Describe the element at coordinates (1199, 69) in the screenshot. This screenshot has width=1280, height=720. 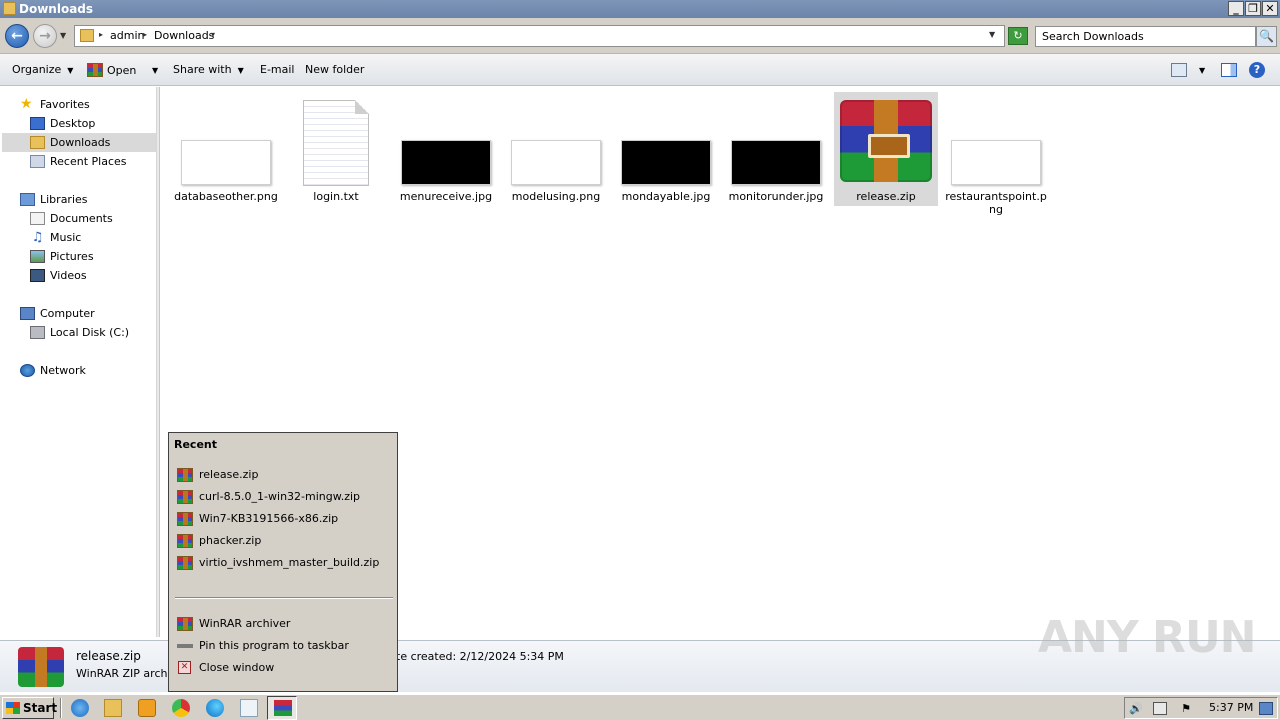
I see `view-dropdown-icon: ▼` at that location.